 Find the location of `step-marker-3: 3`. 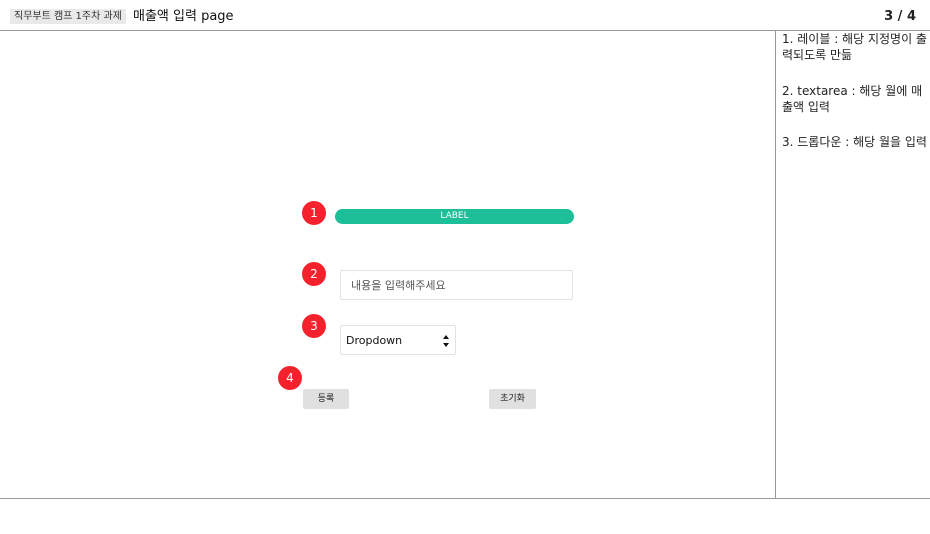

step-marker-3: 3 is located at coordinates (314, 326).